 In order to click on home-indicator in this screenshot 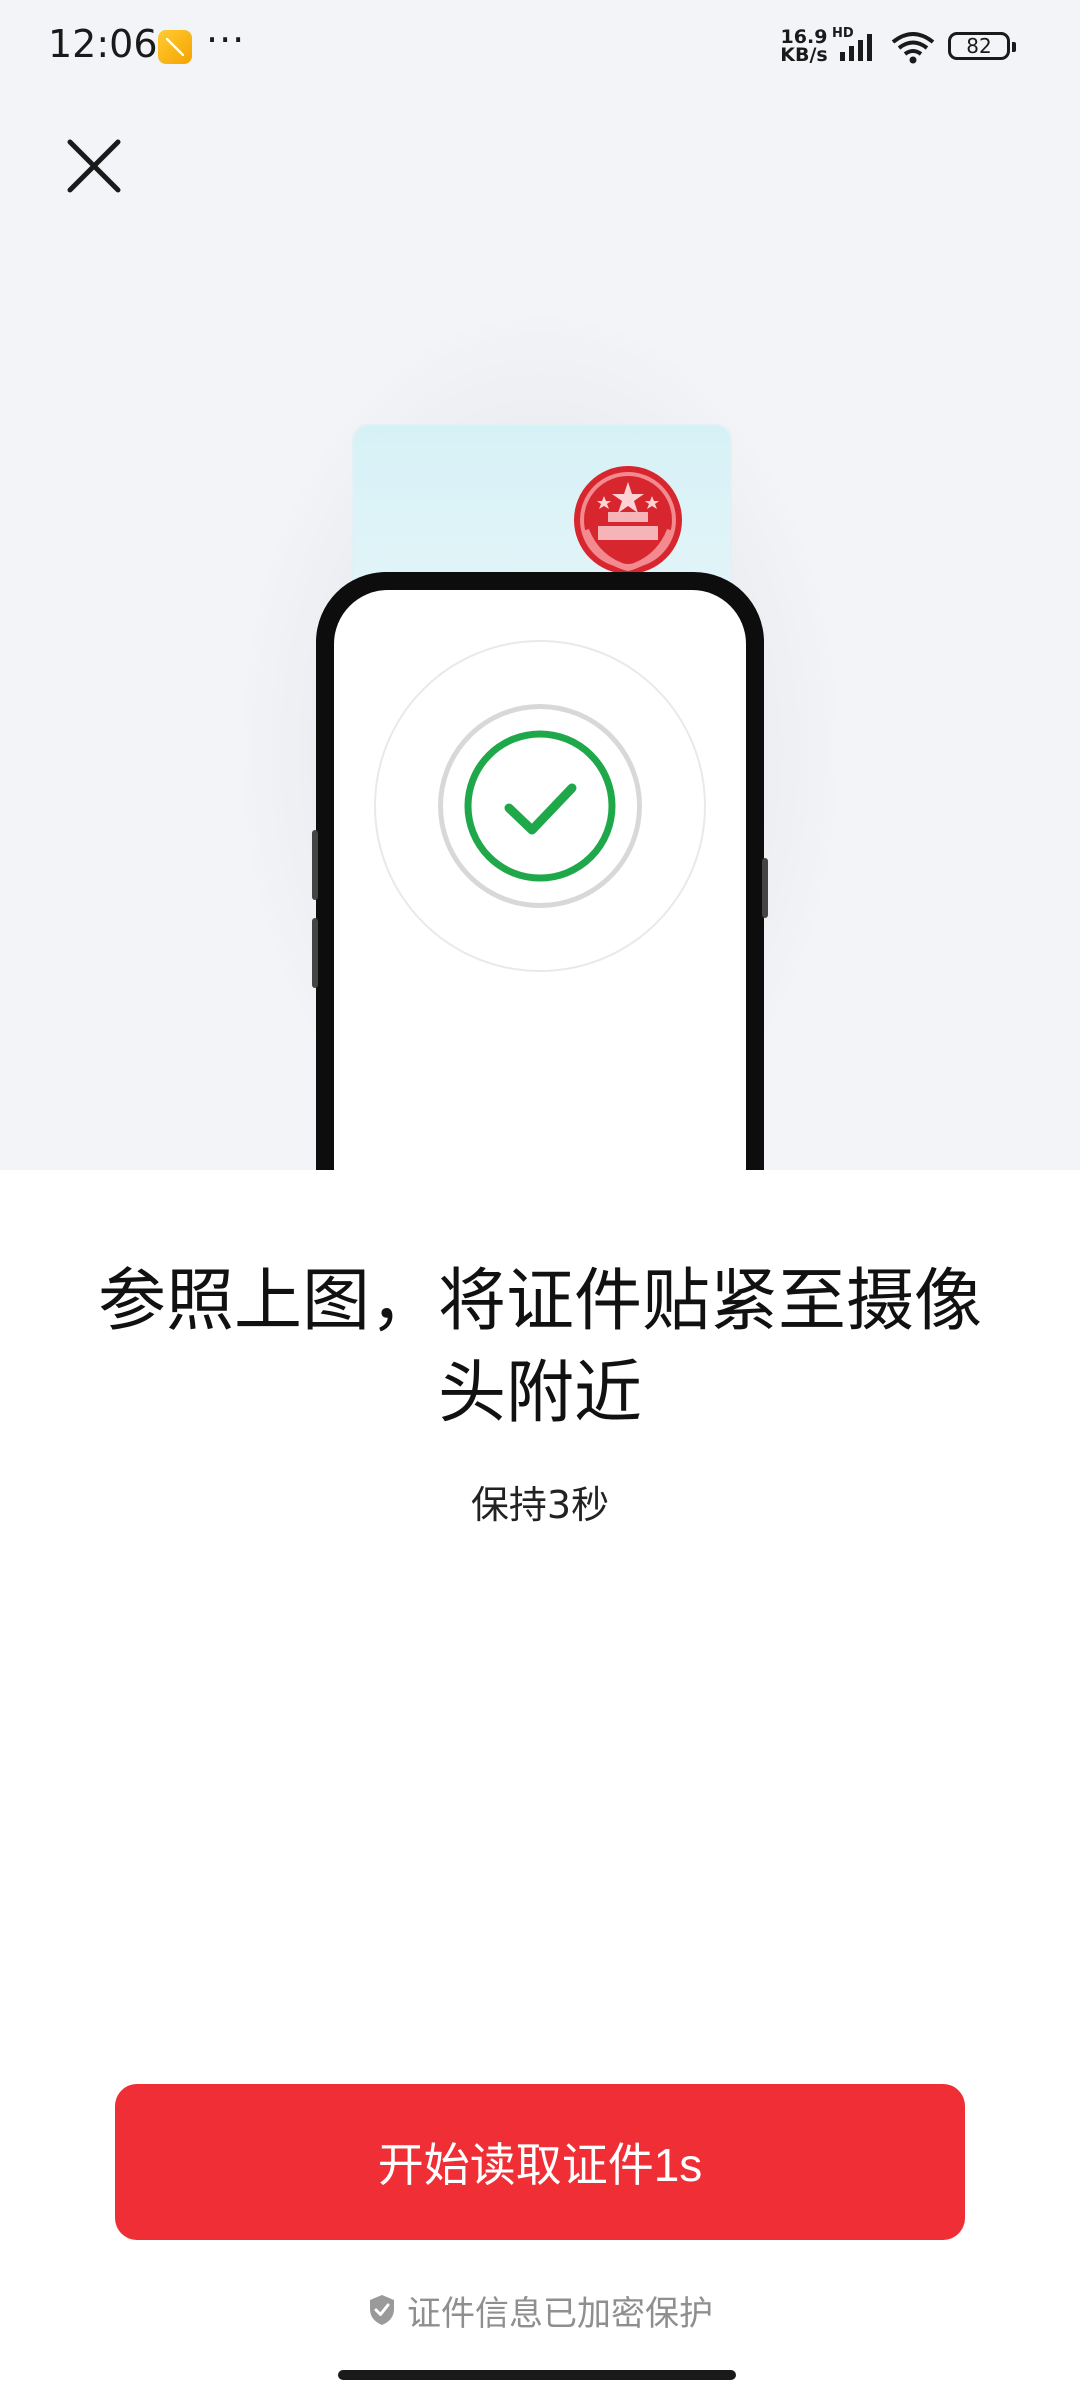, I will do `click(537, 2375)`.